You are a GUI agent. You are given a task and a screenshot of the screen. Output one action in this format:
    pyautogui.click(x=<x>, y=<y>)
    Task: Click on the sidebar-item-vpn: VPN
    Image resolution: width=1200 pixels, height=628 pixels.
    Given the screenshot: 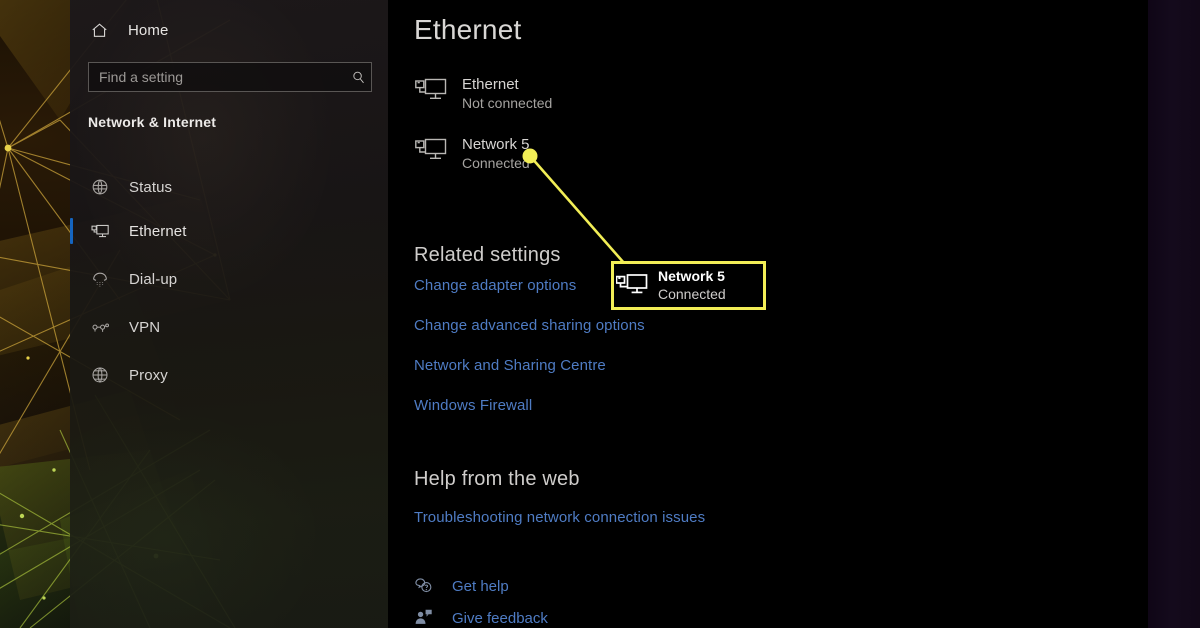 What is the action you would take?
    pyautogui.click(x=229, y=327)
    